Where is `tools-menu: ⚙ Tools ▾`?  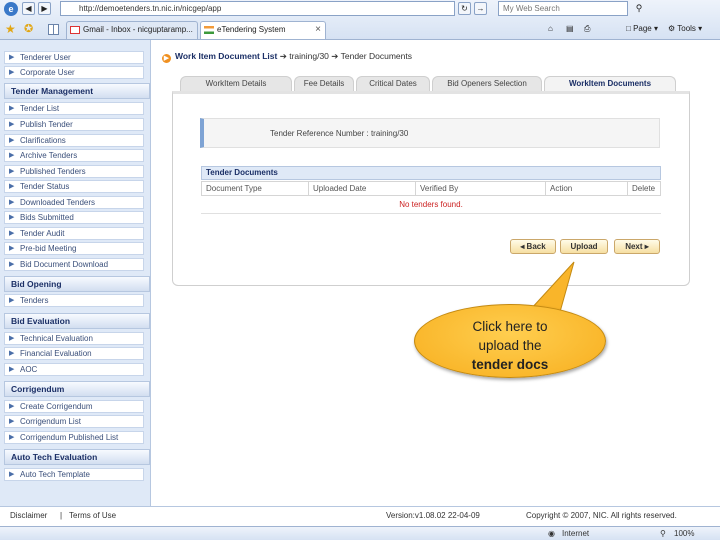
tools-menu: ⚙ Tools ▾ is located at coordinates (685, 29).